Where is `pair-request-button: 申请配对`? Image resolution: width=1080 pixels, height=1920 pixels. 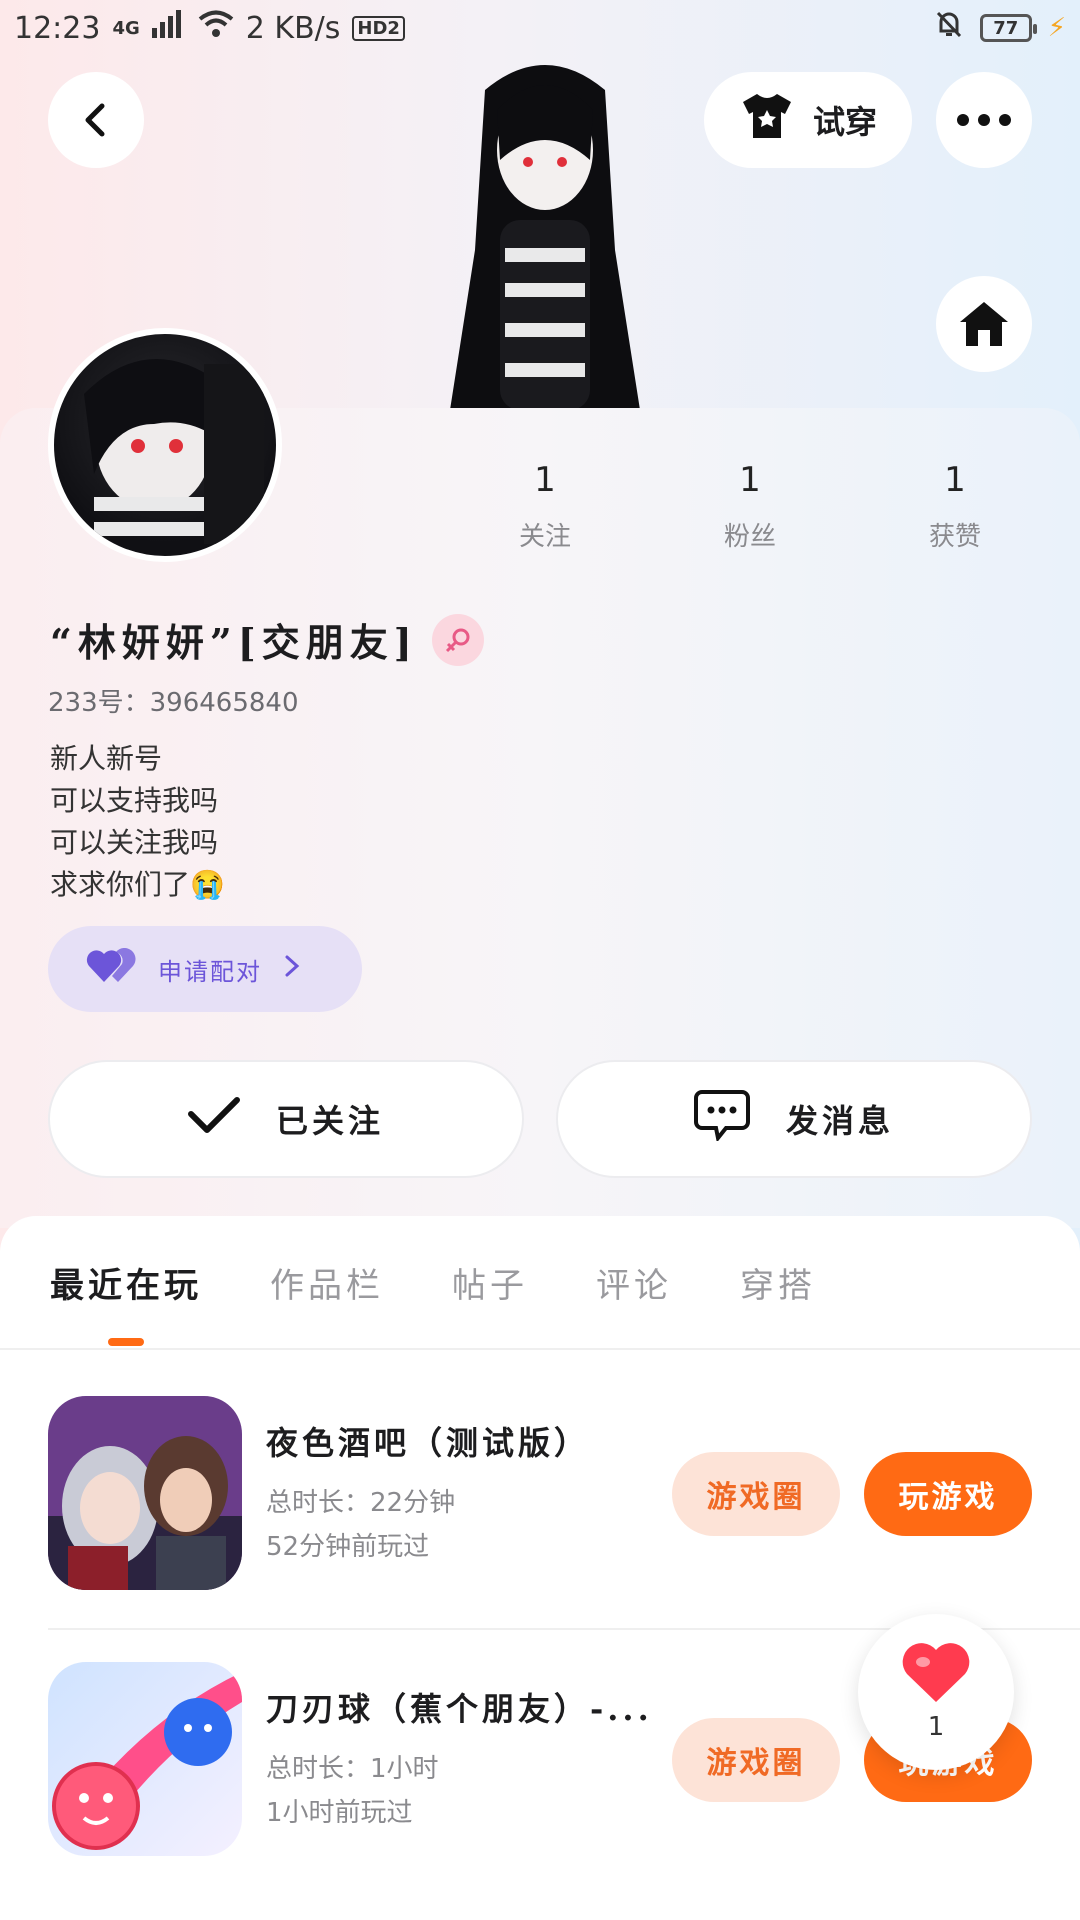
pair-request-button: 申请配对 is located at coordinates (205, 969).